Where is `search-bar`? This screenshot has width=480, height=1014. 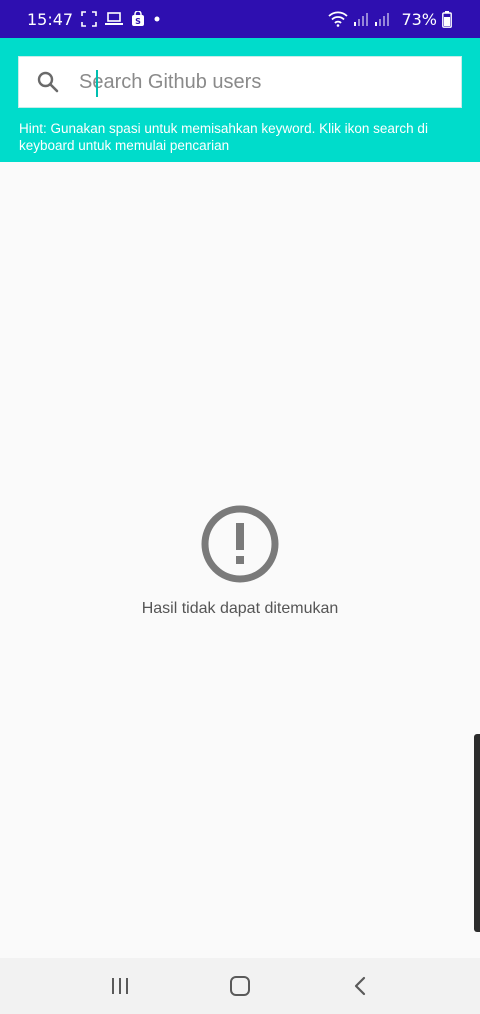 search-bar is located at coordinates (240, 82).